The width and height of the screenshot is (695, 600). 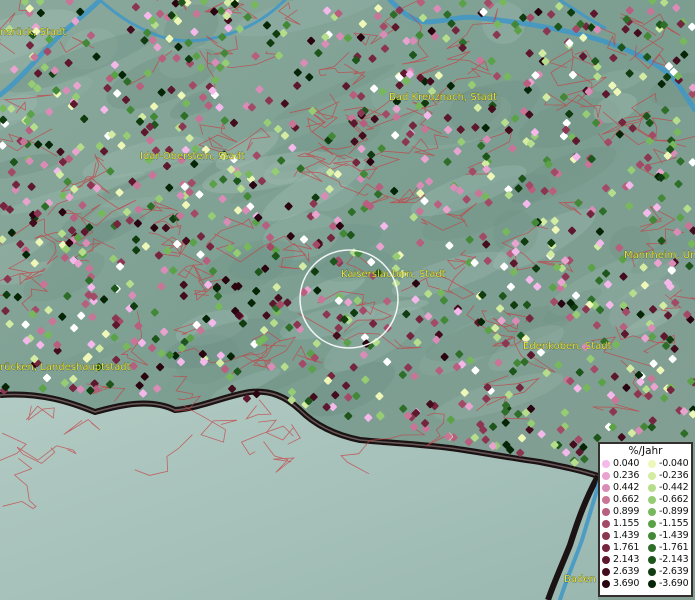 What do you see at coordinates (674, 559) in the screenshot?
I see `legend-value: -2.143` at bounding box center [674, 559].